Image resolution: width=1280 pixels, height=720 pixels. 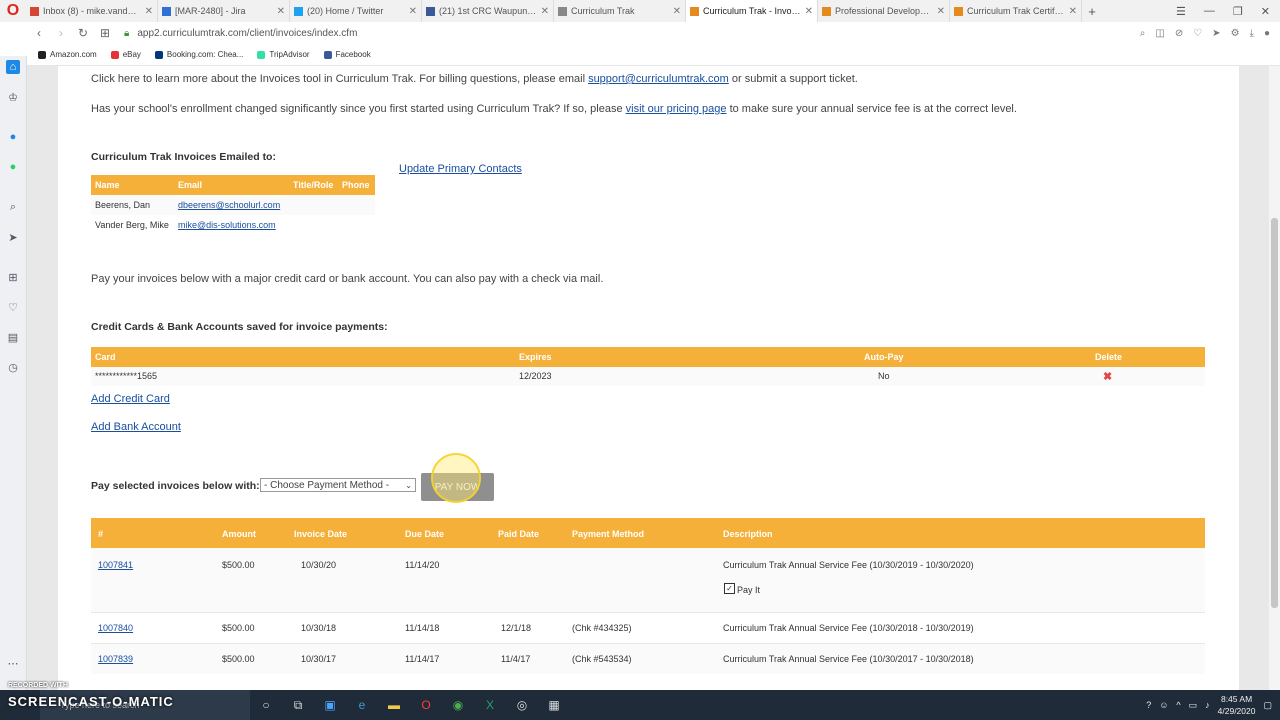 What do you see at coordinates (224, 11) in the screenshot?
I see `tab-jira: [MAR-2480] - Jira ✕` at bounding box center [224, 11].